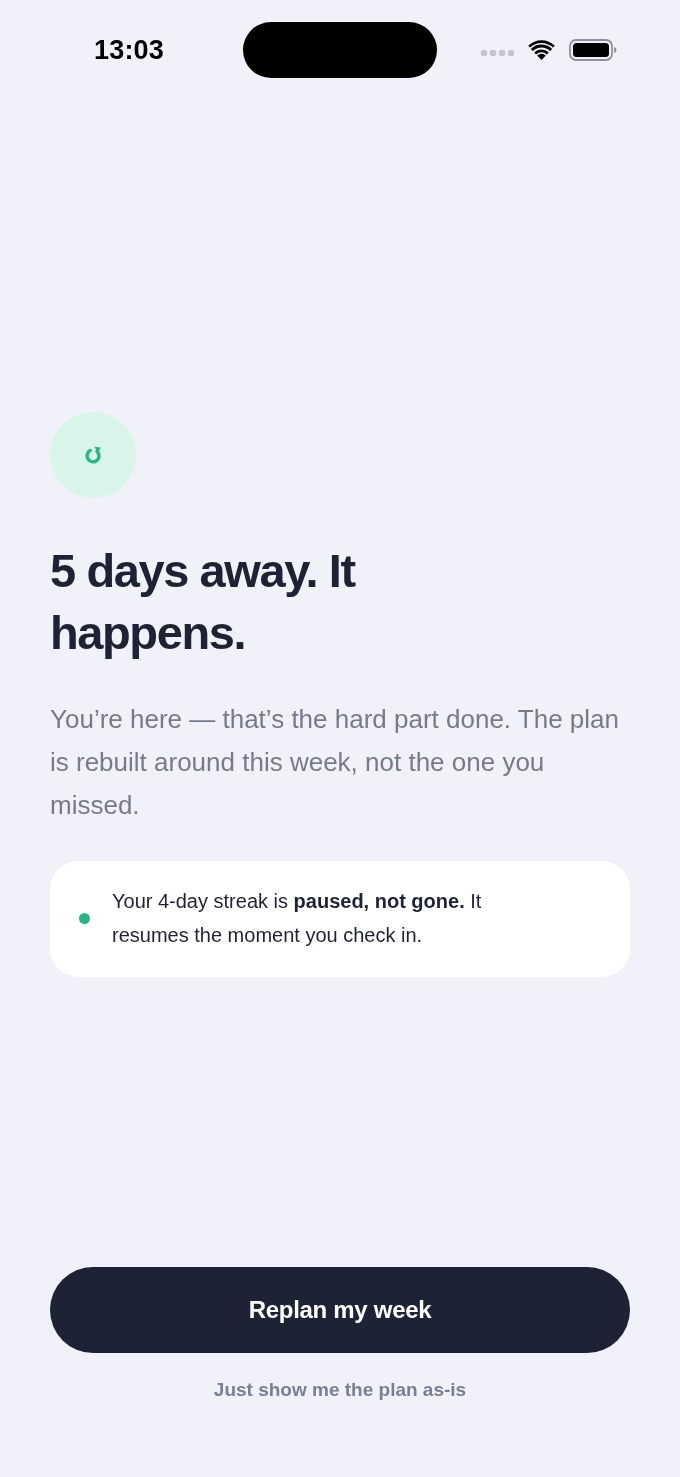 The width and height of the screenshot is (680, 1477). What do you see at coordinates (593, 50) in the screenshot?
I see `battery-icon` at bounding box center [593, 50].